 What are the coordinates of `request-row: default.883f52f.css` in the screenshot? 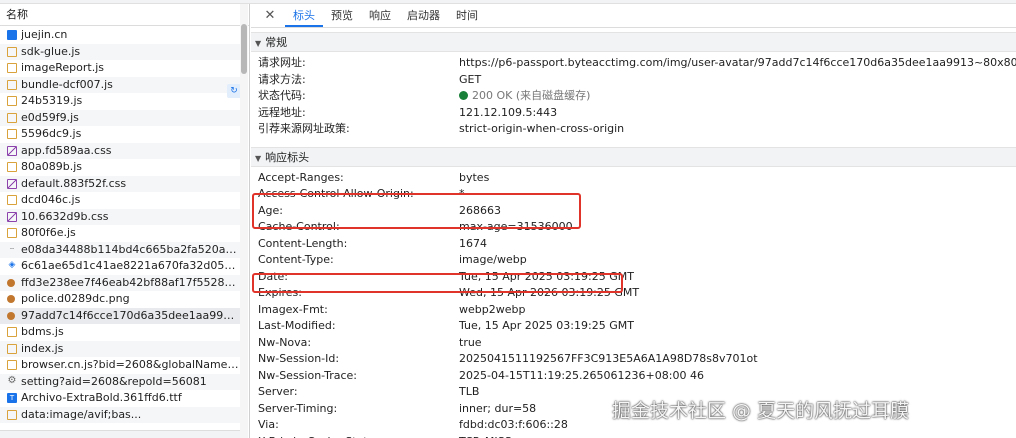 It's located at (120, 183).